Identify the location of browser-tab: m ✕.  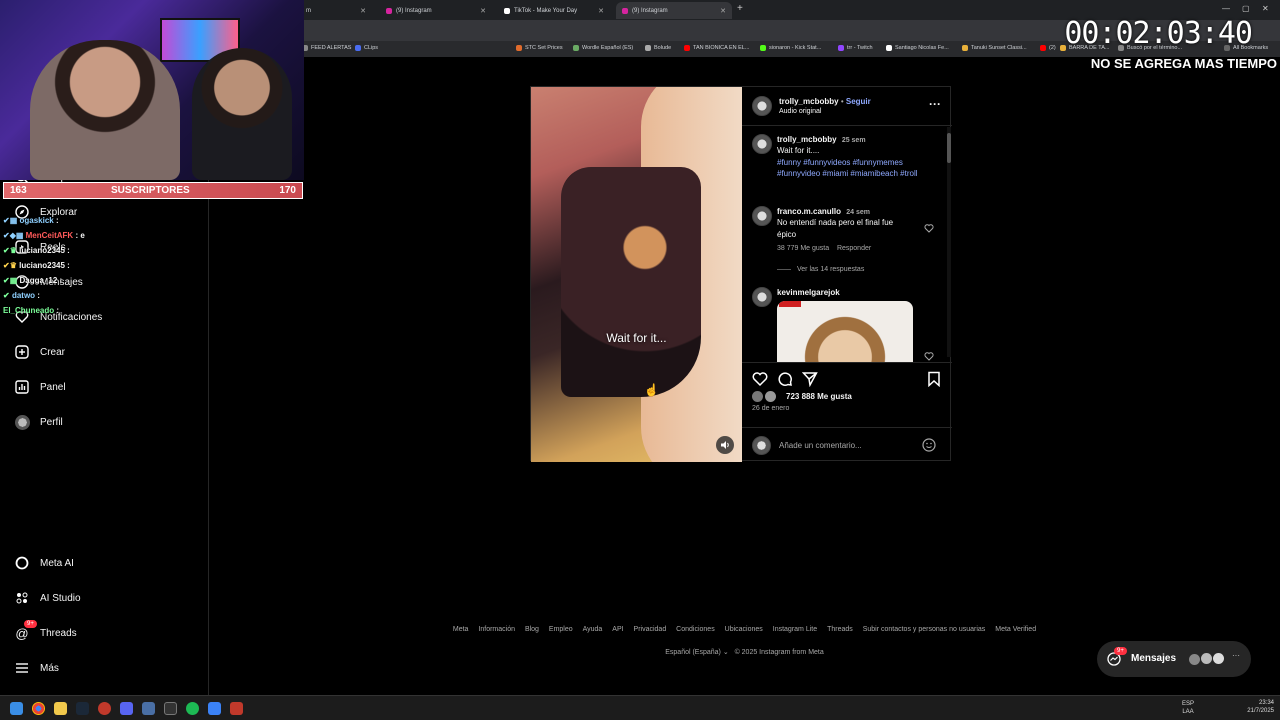
(336, 10).